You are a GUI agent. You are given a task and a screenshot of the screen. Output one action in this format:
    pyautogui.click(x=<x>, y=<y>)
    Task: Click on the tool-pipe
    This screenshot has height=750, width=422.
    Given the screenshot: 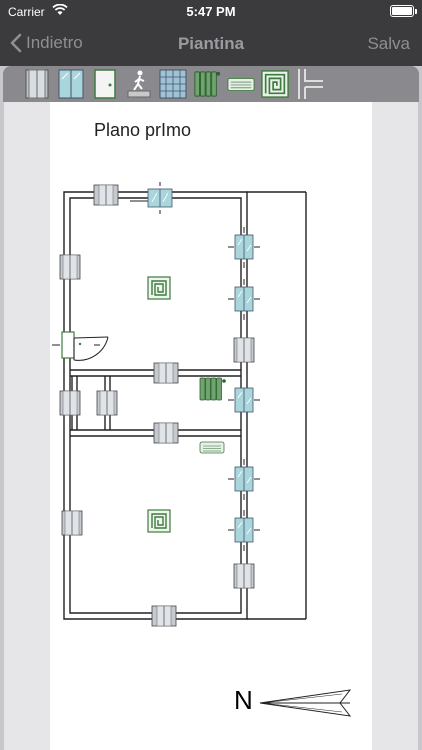 What is the action you would take?
    pyautogui.click(x=309, y=84)
    